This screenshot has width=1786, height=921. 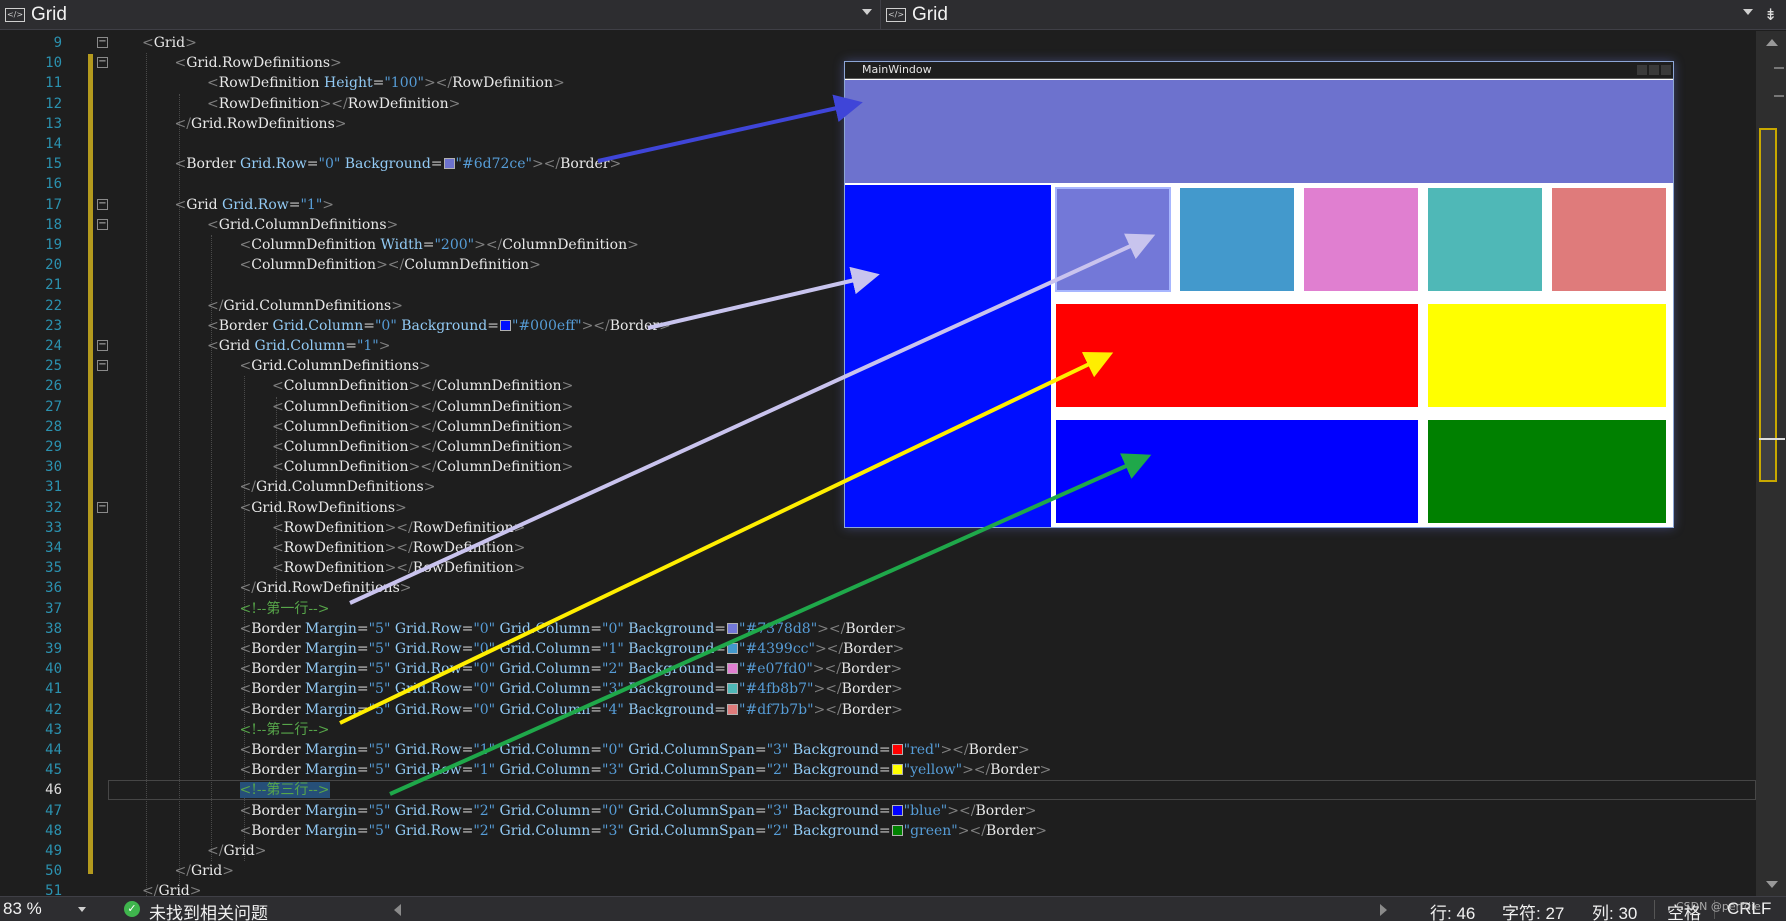 What do you see at coordinates (1768, 305) in the screenshot?
I see `scrollbar-thumb` at bounding box center [1768, 305].